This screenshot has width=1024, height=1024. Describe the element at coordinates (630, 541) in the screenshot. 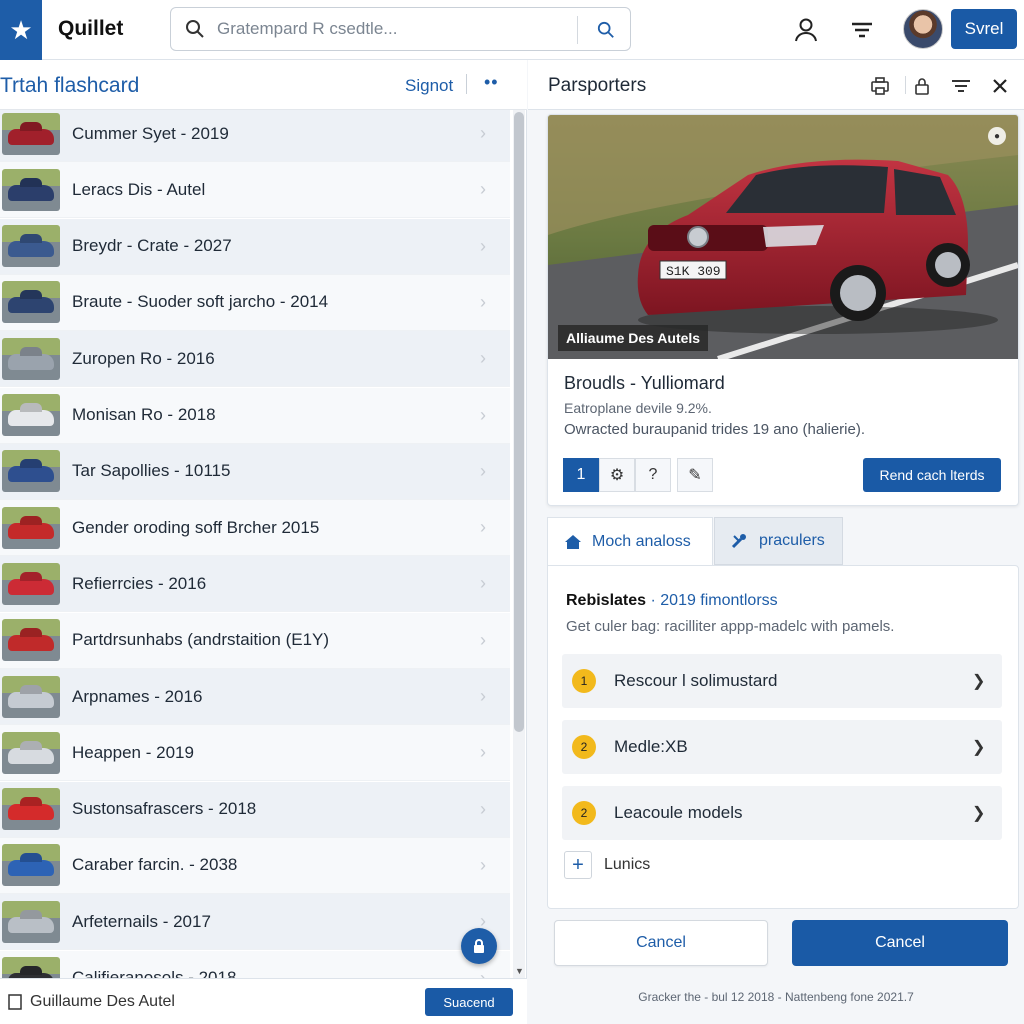

I see `tab-analysis: Moch analoss` at that location.